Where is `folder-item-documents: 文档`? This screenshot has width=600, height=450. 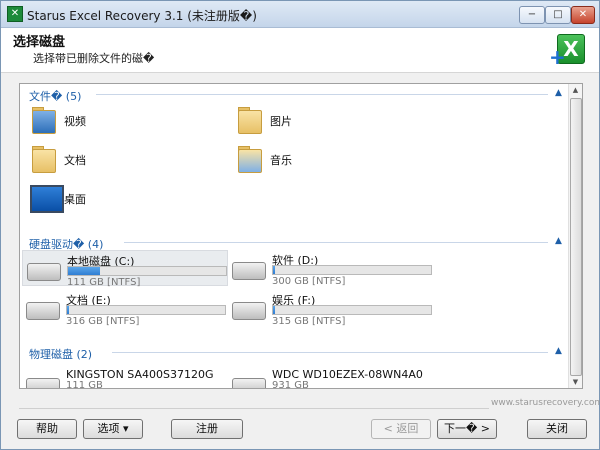 folder-item-documents: 文档 is located at coordinates (126, 159).